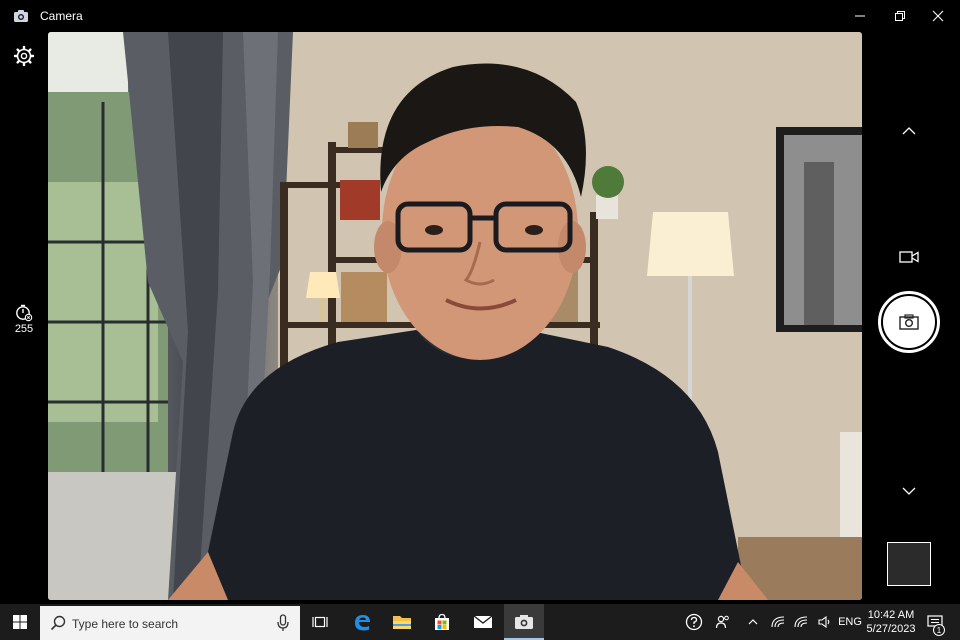  I want to click on take-photo-button, so click(909, 322).